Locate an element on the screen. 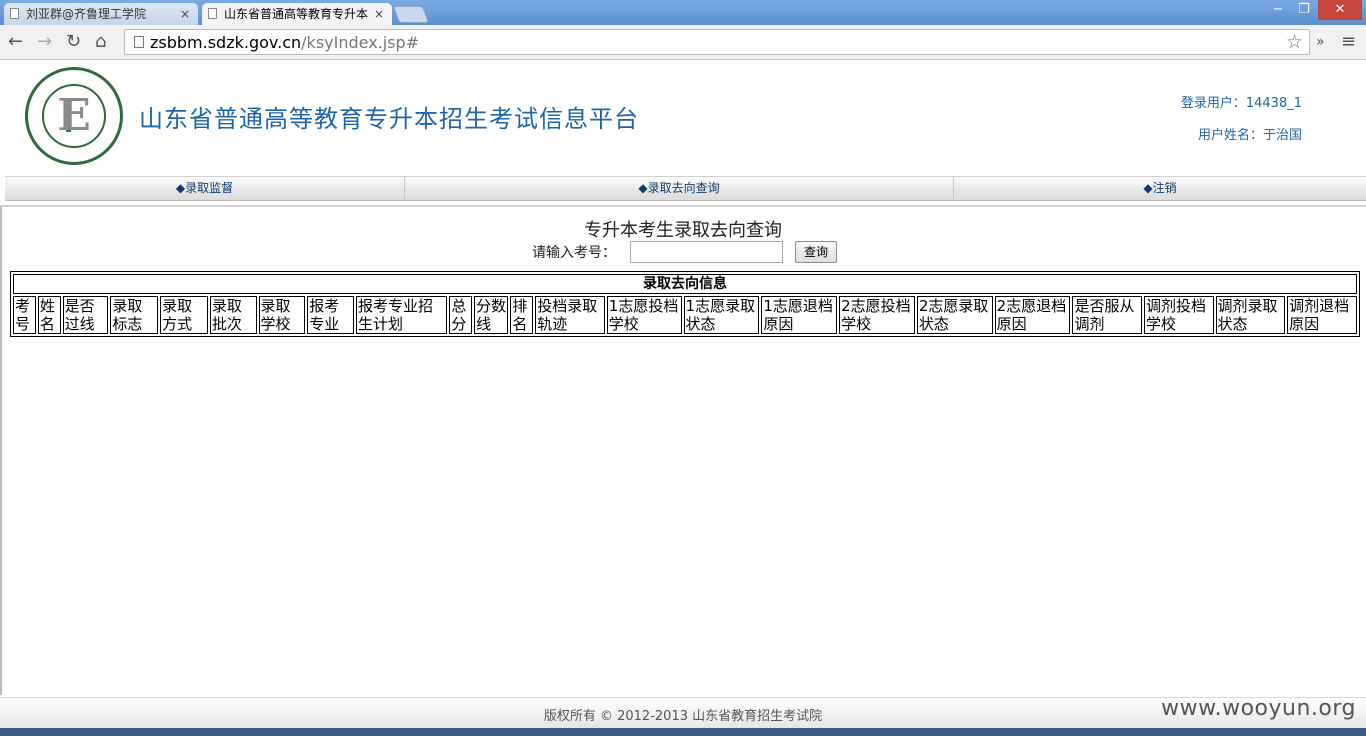 This screenshot has height=736, width=1366. back-icon: ← is located at coordinates (15, 42).